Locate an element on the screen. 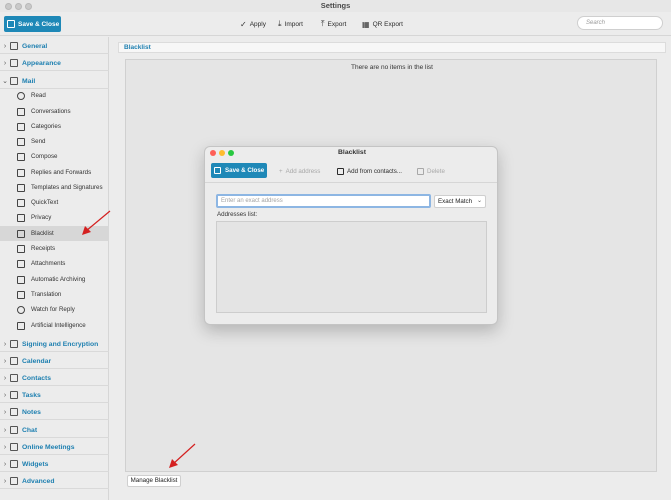 The width and height of the screenshot is (671, 500). addresses-list-label: Addresses list: is located at coordinates (237, 214).